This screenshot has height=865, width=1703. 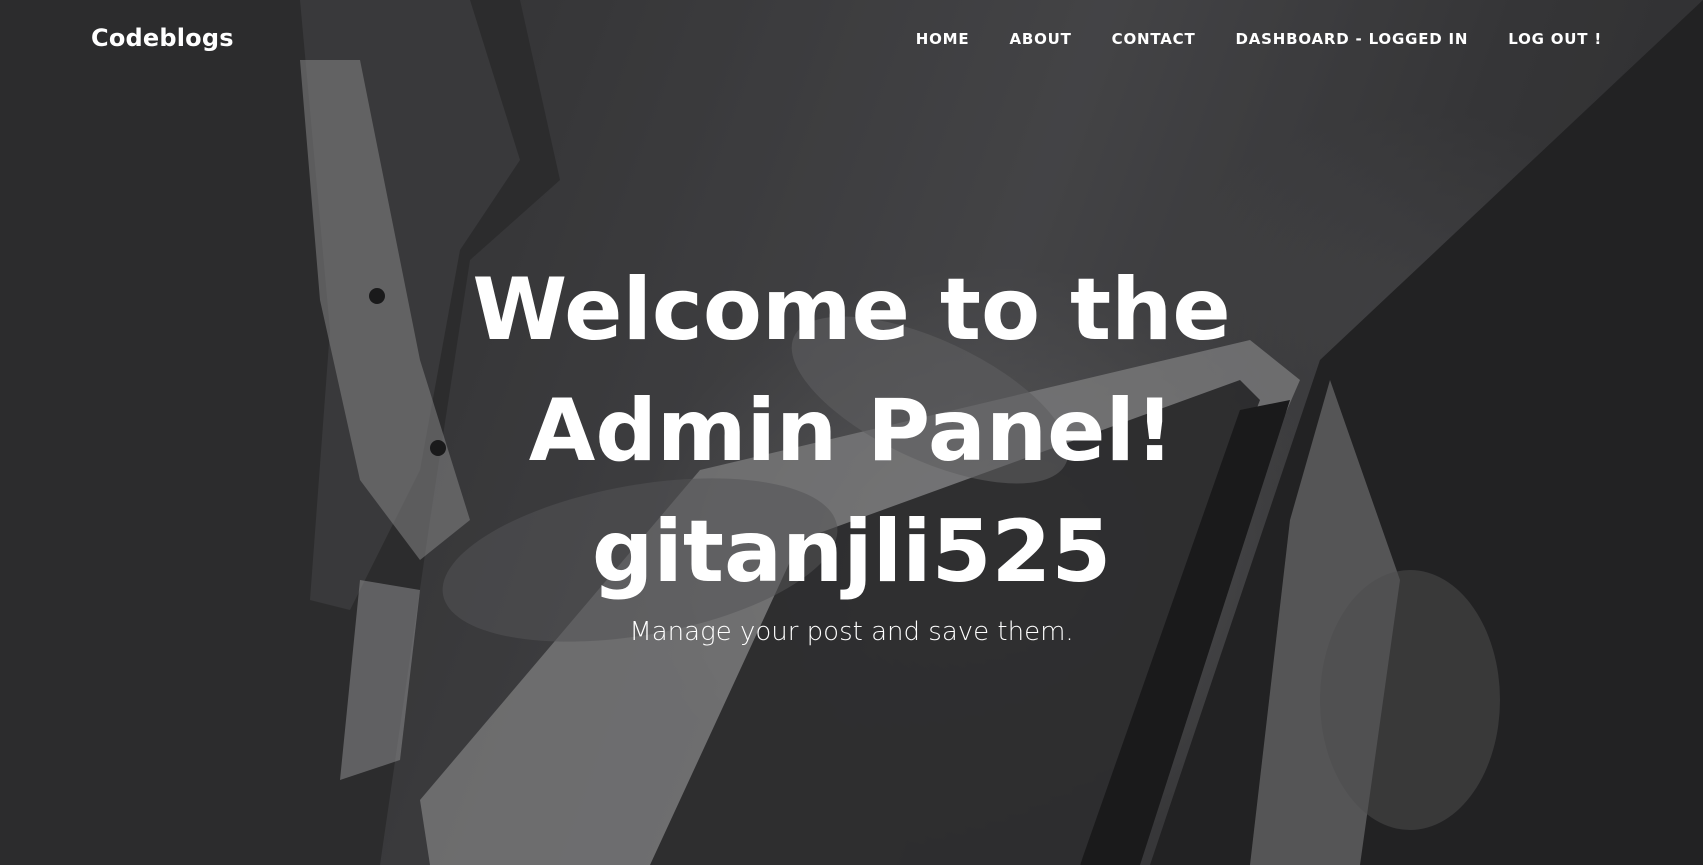 What do you see at coordinates (851, 310) in the screenshot?
I see `title-line-welcome: Welcome to the` at bounding box center [851, 310].